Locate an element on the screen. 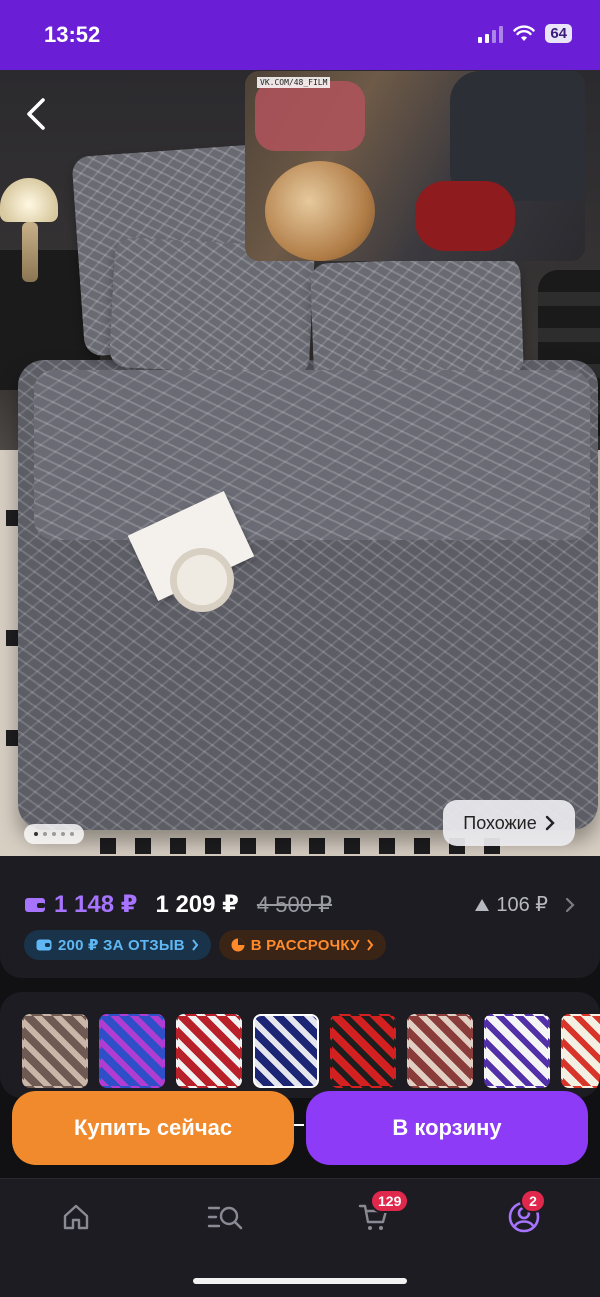 The width and height of the screenshot is (600, 1297). nav-cart: 129 is located at coordinates (380, 1213).